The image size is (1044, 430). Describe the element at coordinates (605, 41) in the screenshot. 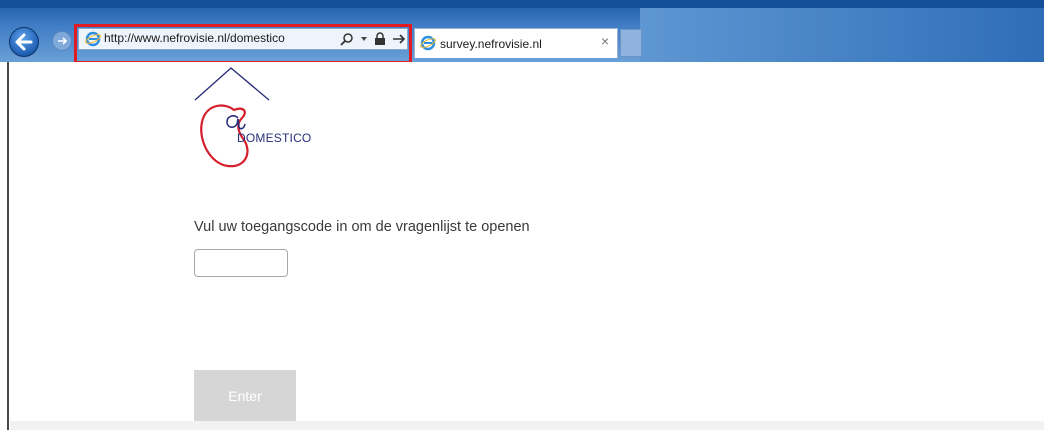

I see `tab-close-button: ×` at that location.